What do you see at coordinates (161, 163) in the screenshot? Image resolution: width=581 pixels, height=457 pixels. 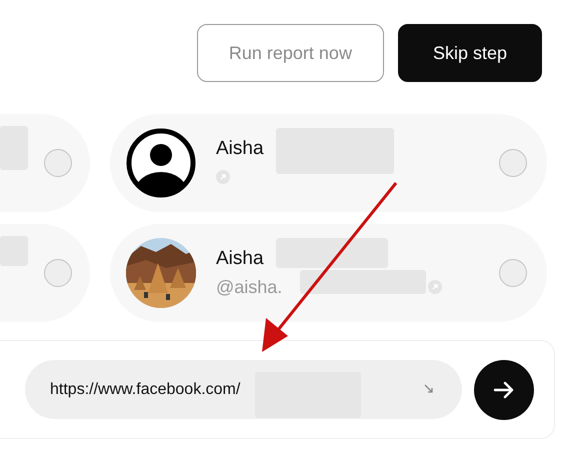 I see `user-avatar-icon` at bounding box center [161, 163].